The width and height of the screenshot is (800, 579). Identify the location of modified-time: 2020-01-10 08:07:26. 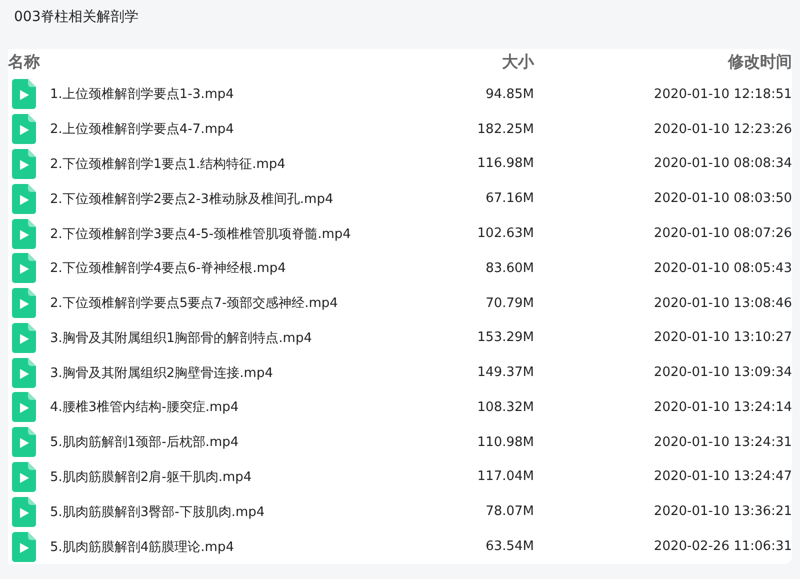
(723, 233).